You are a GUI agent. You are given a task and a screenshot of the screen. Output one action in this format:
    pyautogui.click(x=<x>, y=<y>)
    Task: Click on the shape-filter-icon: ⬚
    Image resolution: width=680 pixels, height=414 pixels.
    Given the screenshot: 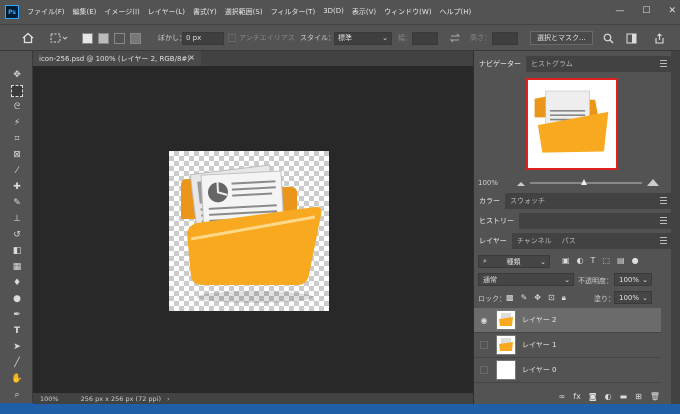 What is the action you would take?
    pyautogui.click(x=606, y=260)
    